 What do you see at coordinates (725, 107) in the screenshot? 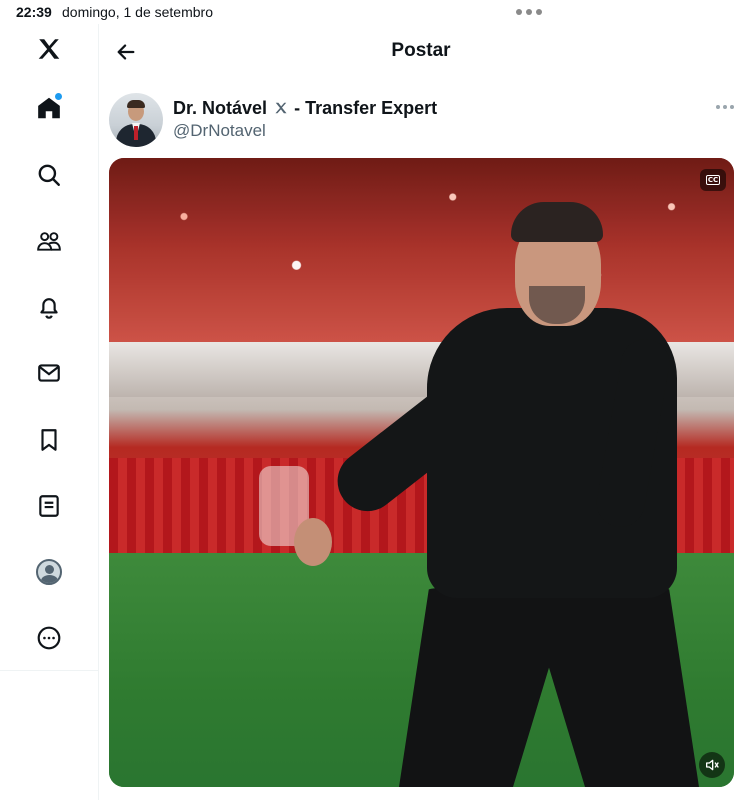
I see `more-options-icon` at bounding box center [725, 107].